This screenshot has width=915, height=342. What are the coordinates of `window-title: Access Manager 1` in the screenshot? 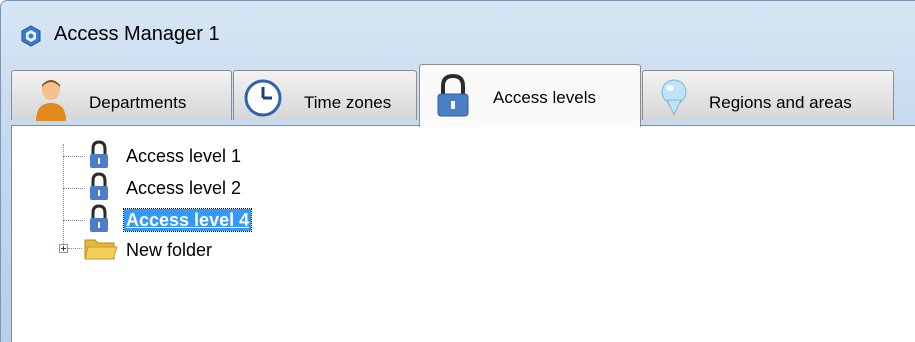 It's located at (137, 34).